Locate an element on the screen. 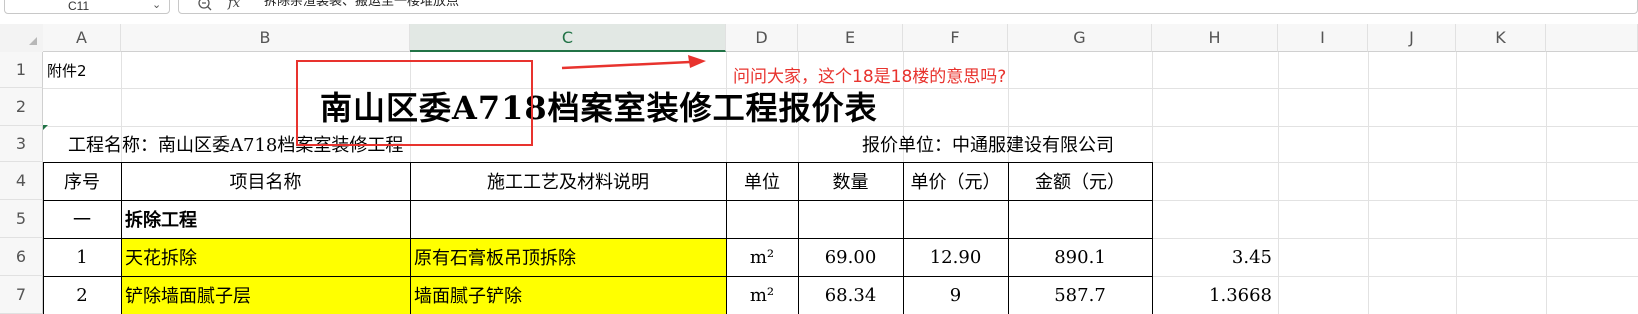 This screenshot has width=1638, height=314. cell-indicator is located at coordinates (45, 127).